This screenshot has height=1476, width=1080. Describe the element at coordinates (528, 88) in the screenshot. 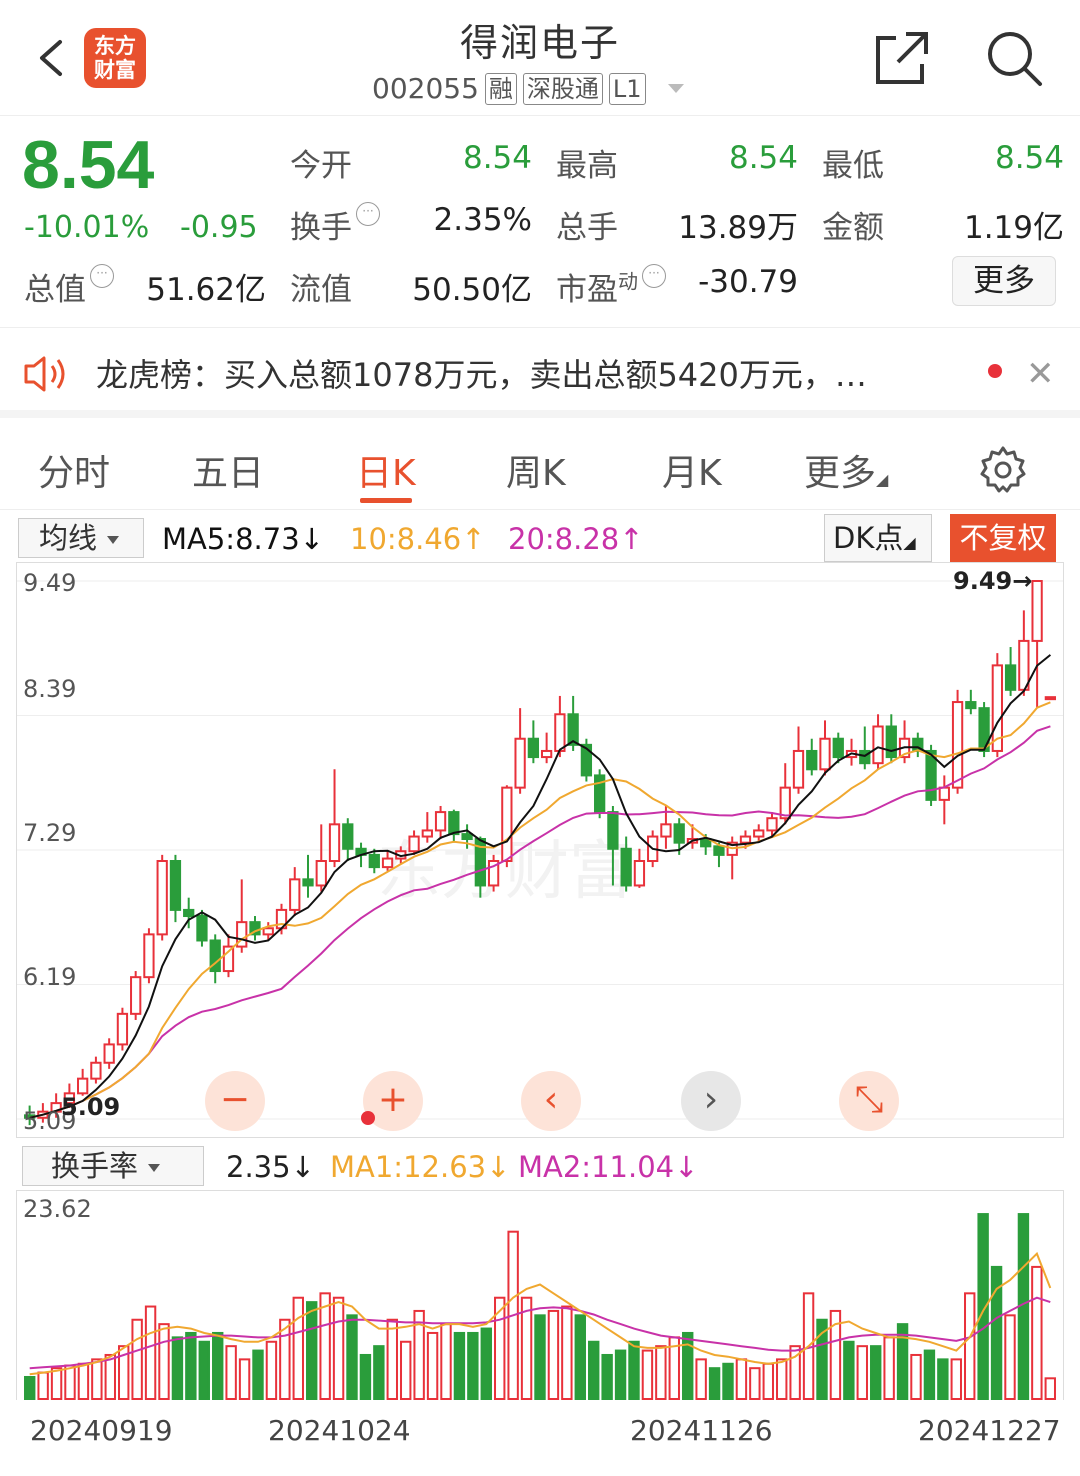

I see `stock-code-line: 002055 融 深股通 L1` at that location.